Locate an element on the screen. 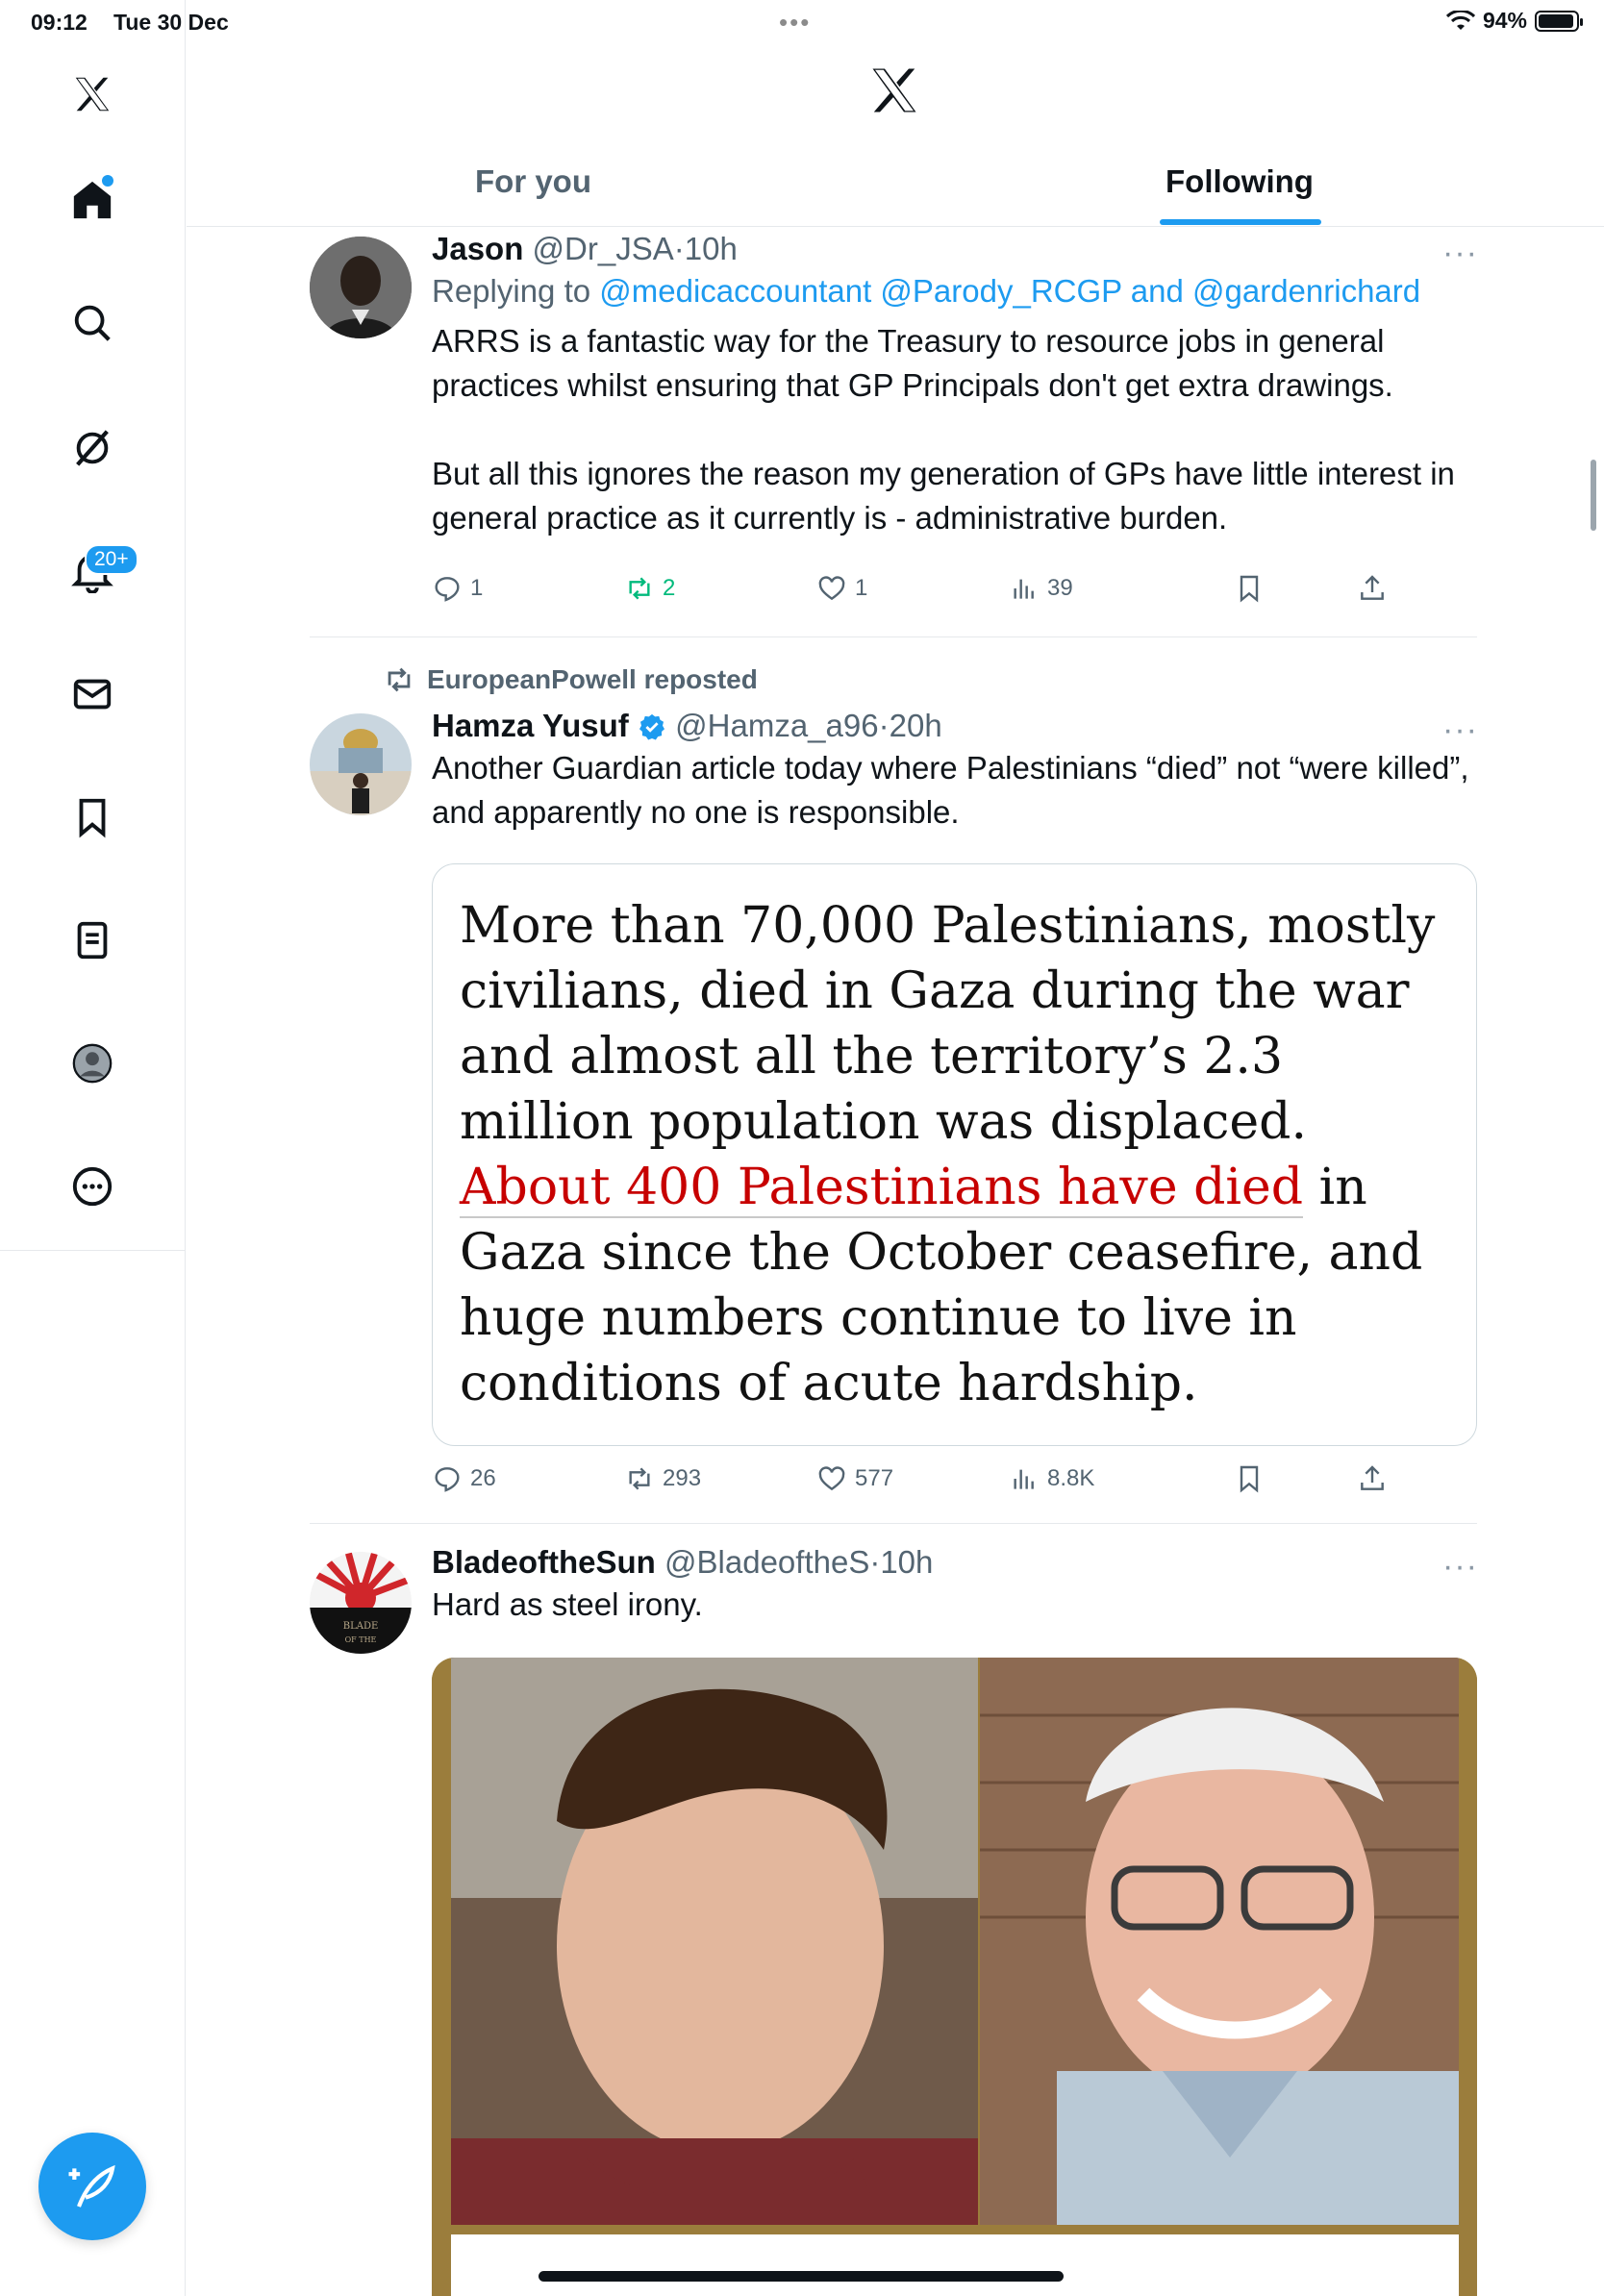 This screenshot has width=1604, height=2296. repost-count: 2 is located at coordinates (669, 588).